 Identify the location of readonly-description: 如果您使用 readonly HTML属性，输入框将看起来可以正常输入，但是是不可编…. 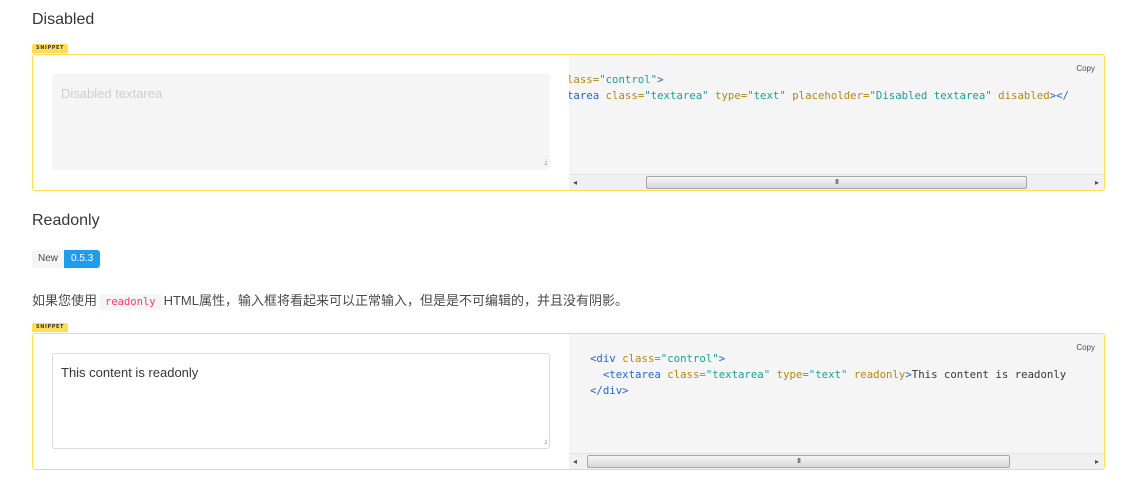
(330, 300).